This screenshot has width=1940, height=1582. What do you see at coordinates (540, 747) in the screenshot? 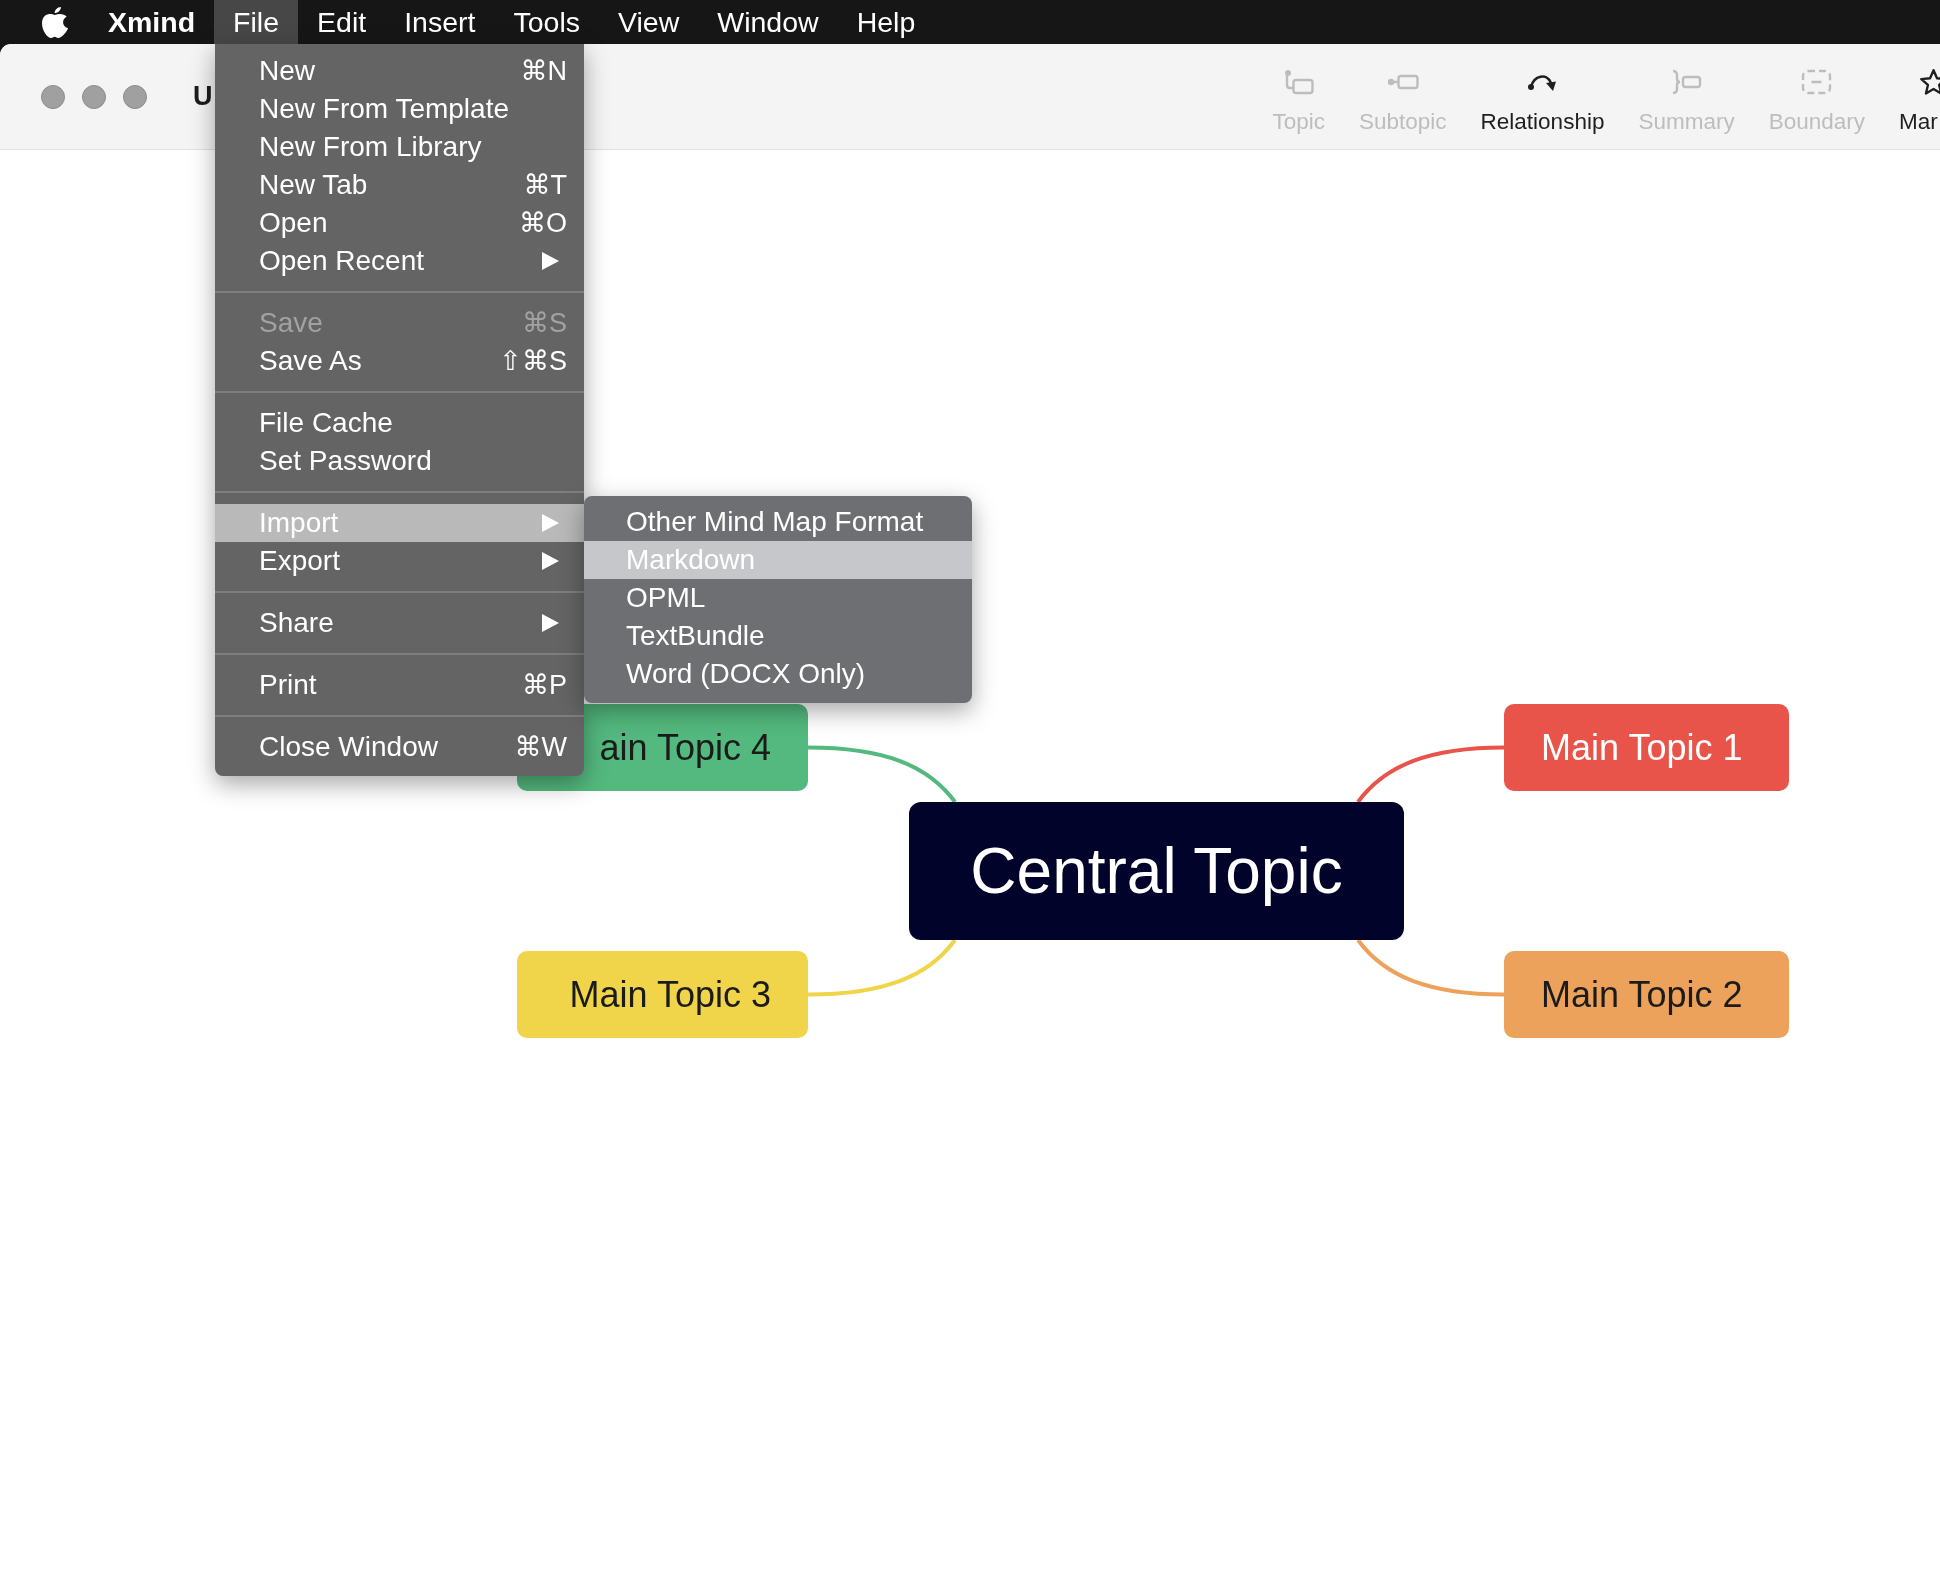
I see `shortcut-label: ⌘W` at bounding box center [540, 747].